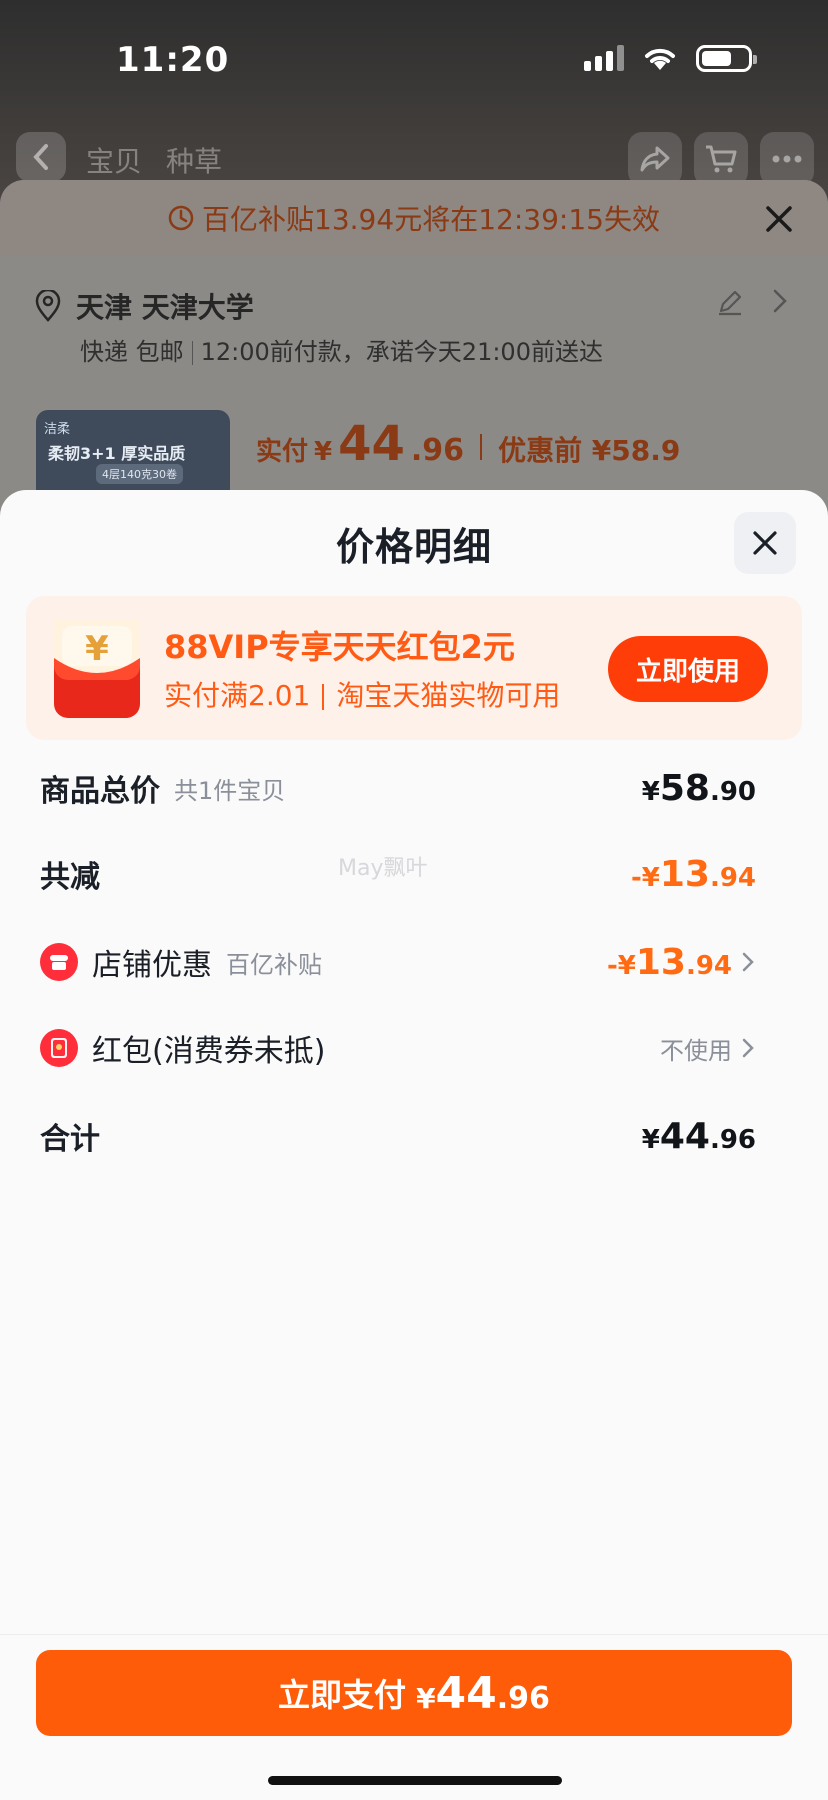 This screenshot has width=828, height=1800. I want to click on delivery-method: 快递 包邮, so click(132, 352).